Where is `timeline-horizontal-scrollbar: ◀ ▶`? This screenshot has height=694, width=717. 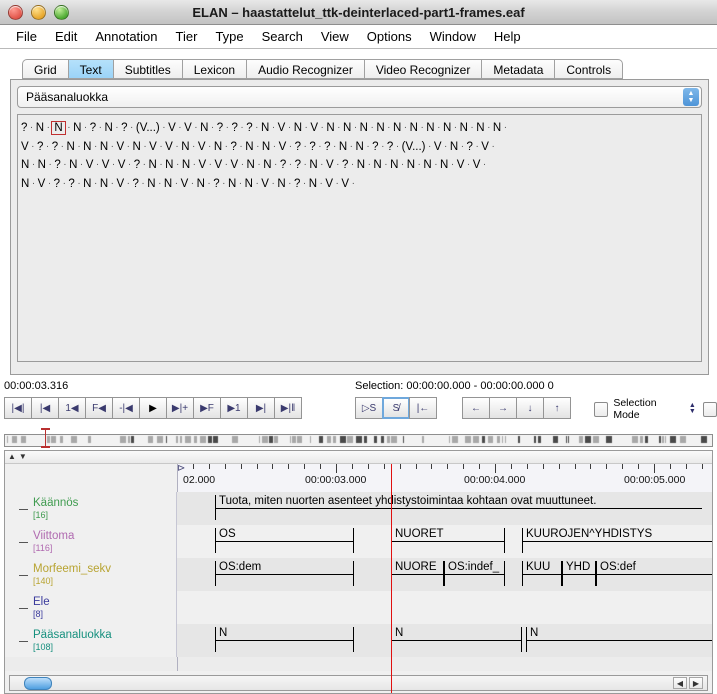 timeline-horizontal-scrollbar: ◀ ▶ is located at coordinates (358, 683).